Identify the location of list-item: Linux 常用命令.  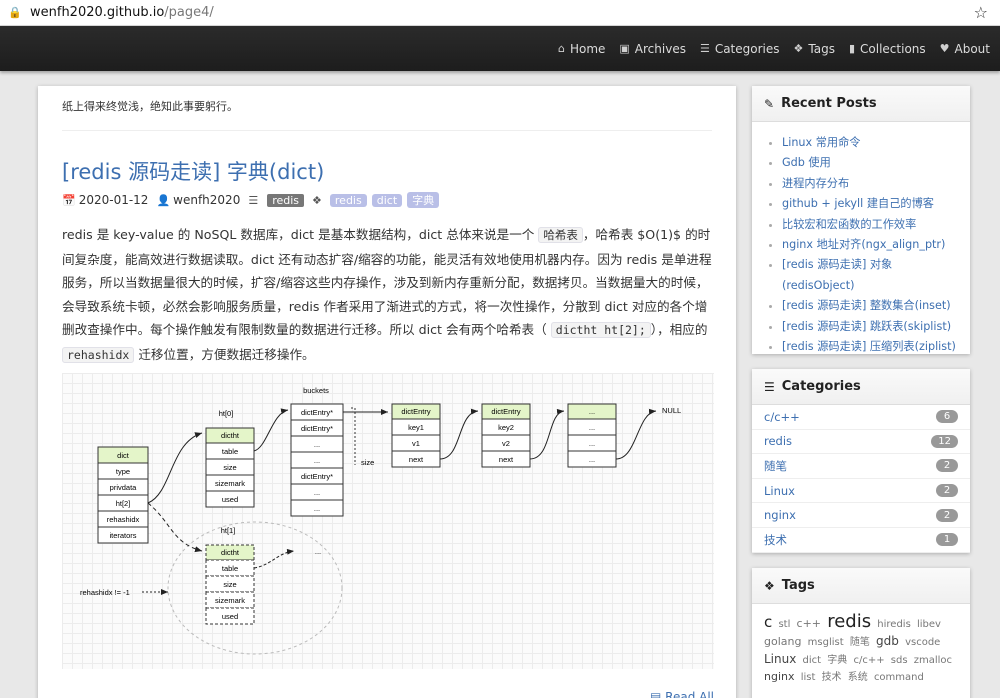
(870, 143).